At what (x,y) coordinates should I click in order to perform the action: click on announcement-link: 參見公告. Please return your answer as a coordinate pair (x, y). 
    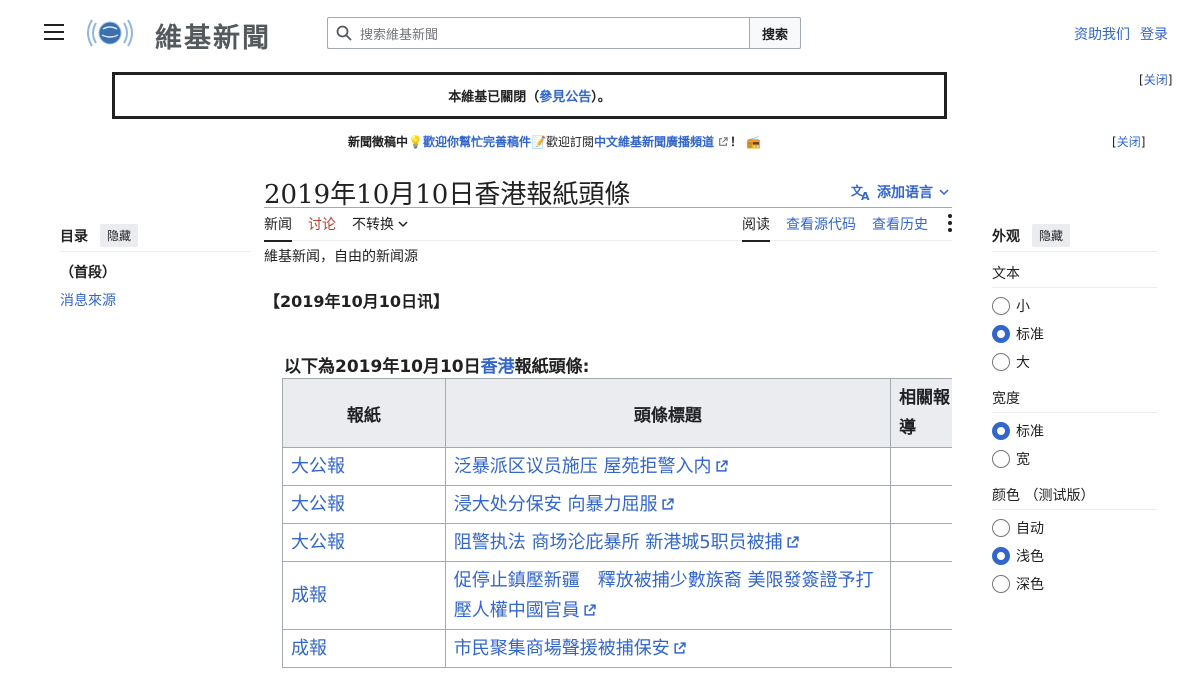
    Looking at the image, I should click on (565, 95).